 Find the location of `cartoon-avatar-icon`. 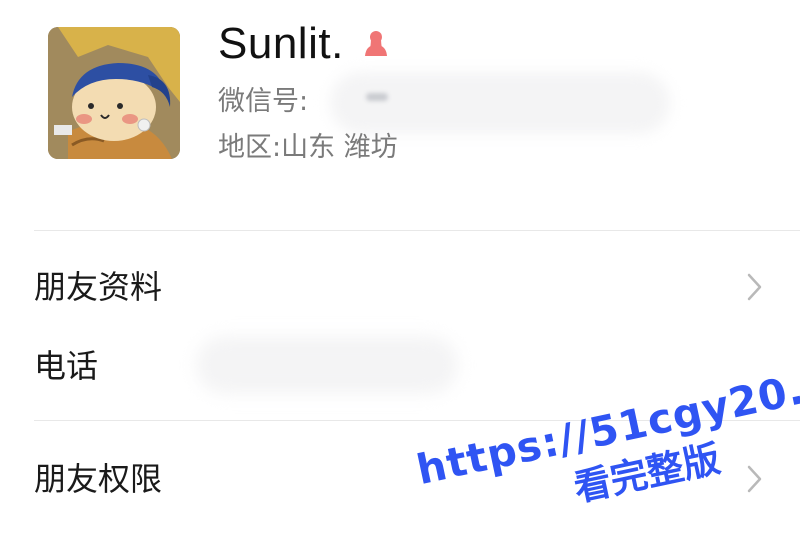

cartoon-avatar-icon is located at coordinates (114, 93).